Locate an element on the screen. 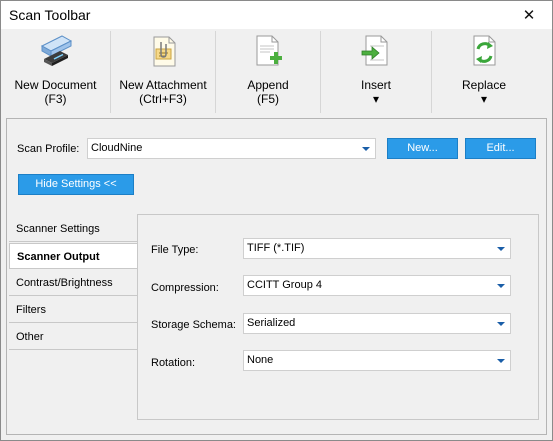 The width and height of the screenshot is (553, 441). hide-settings-button: Hide Settings << is located at coordinates (76, 184).